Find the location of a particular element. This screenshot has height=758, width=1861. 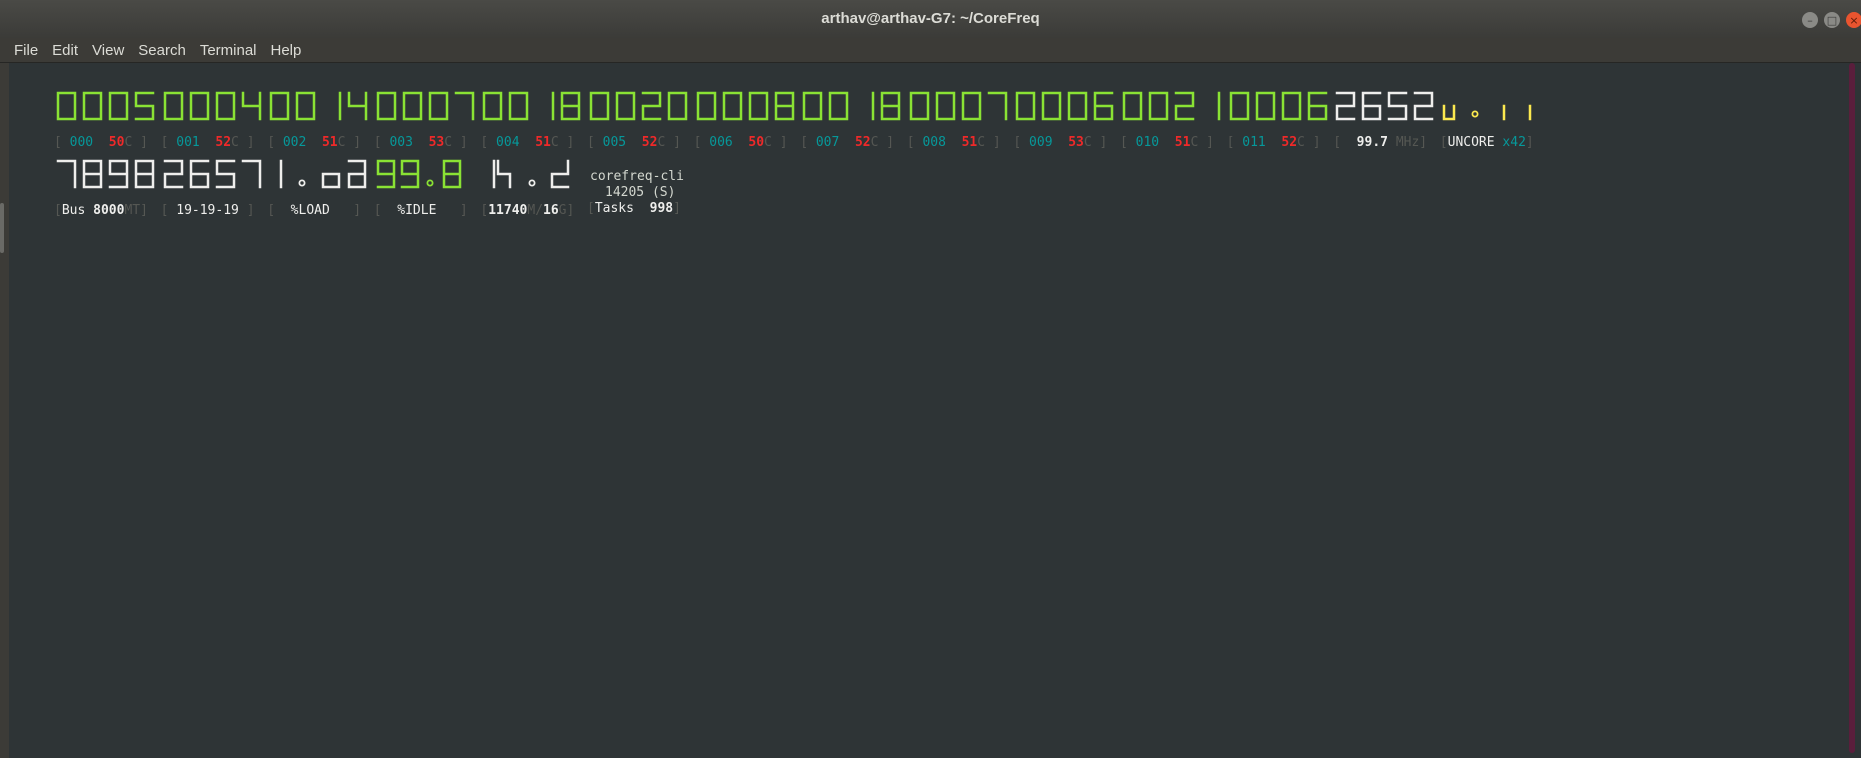

load-label: [ %LOAD ] is located at coordinates (314, 210).